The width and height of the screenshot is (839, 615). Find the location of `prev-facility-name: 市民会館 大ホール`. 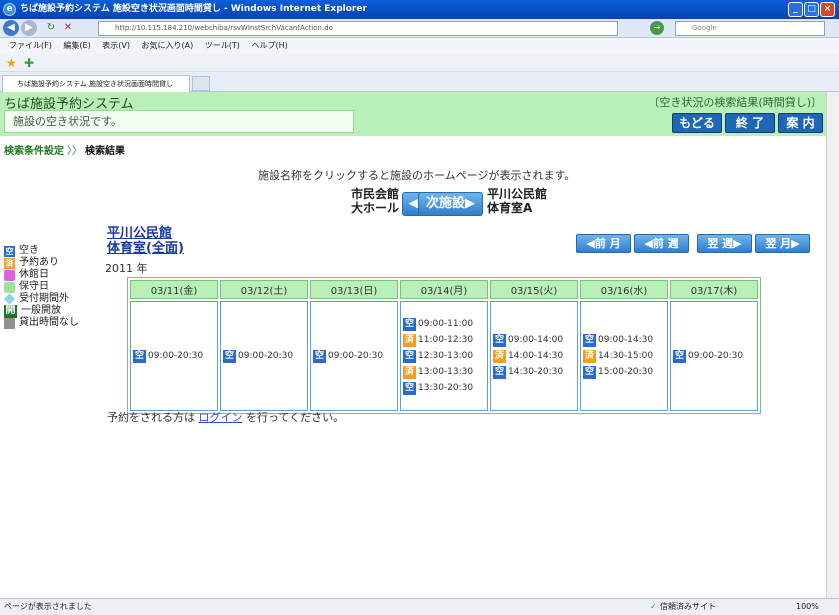

prev-facility-name: 市民会館 大ホール is located at coordinates (344, 201).